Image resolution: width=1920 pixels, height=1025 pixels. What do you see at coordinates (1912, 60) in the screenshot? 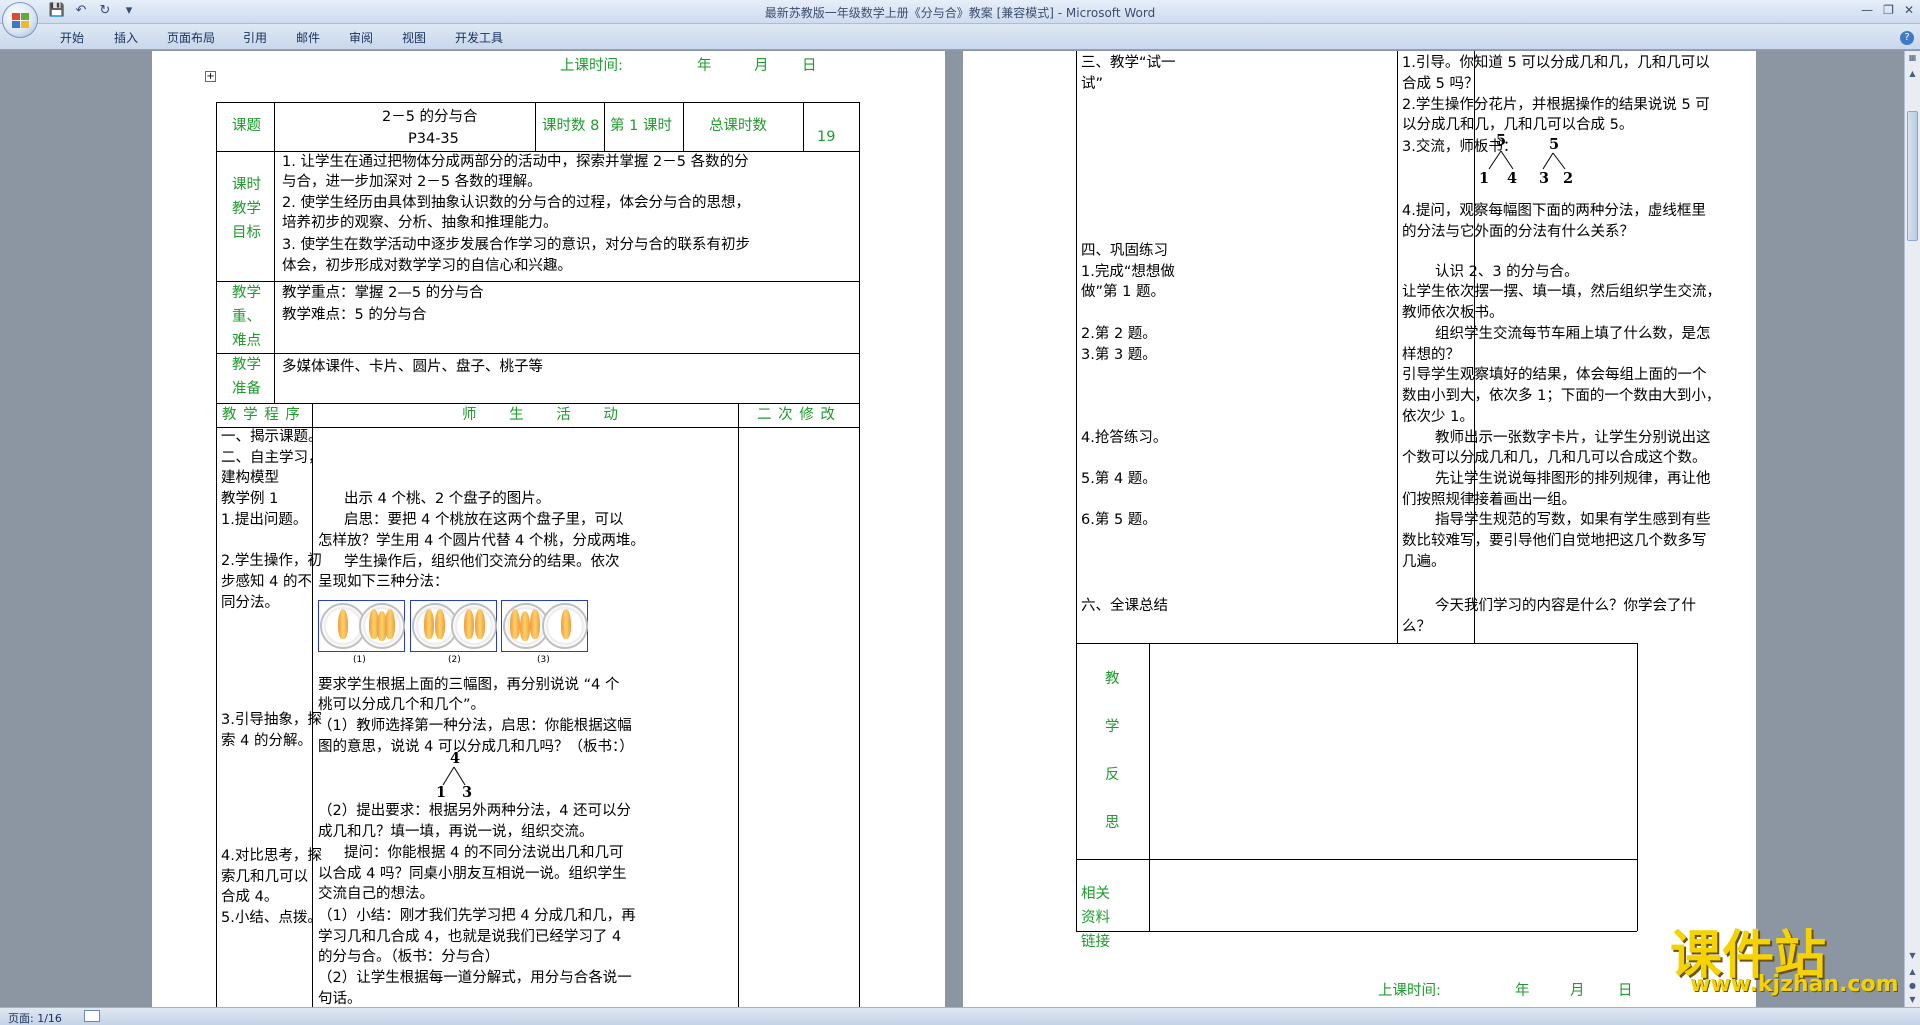
I see `ruler-toggle-icon: ▦` at bounding box center [1912, 60].